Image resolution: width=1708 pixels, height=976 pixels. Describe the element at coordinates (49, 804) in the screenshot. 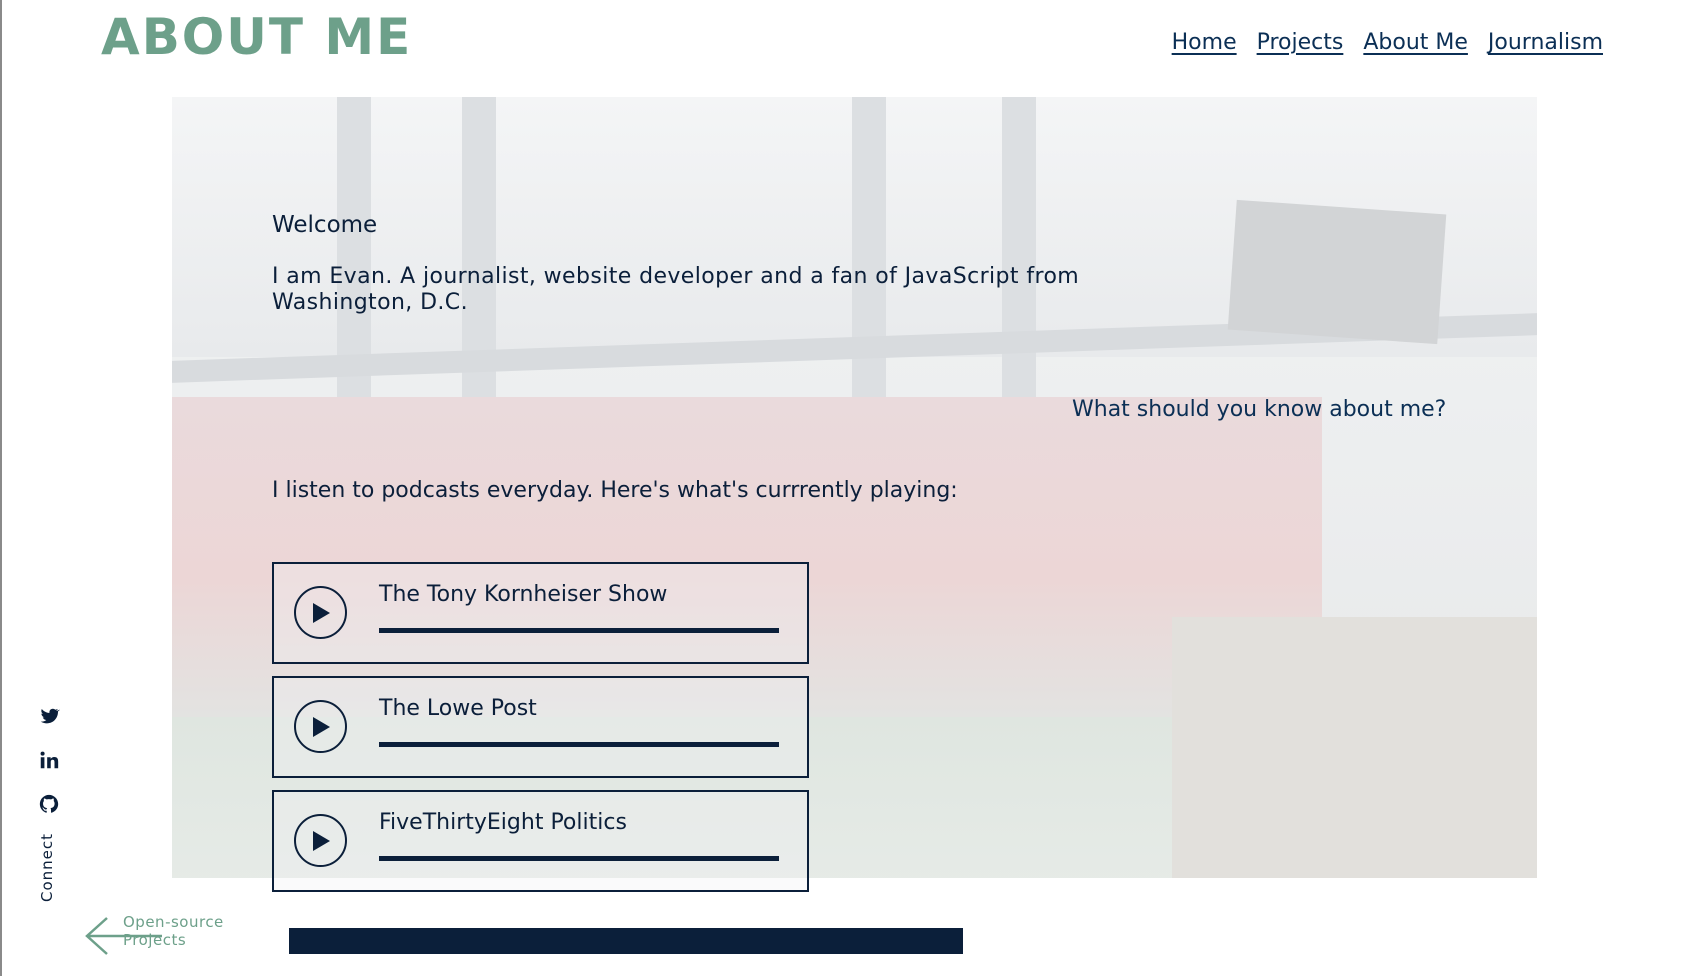

I see `github-icon` at that location.